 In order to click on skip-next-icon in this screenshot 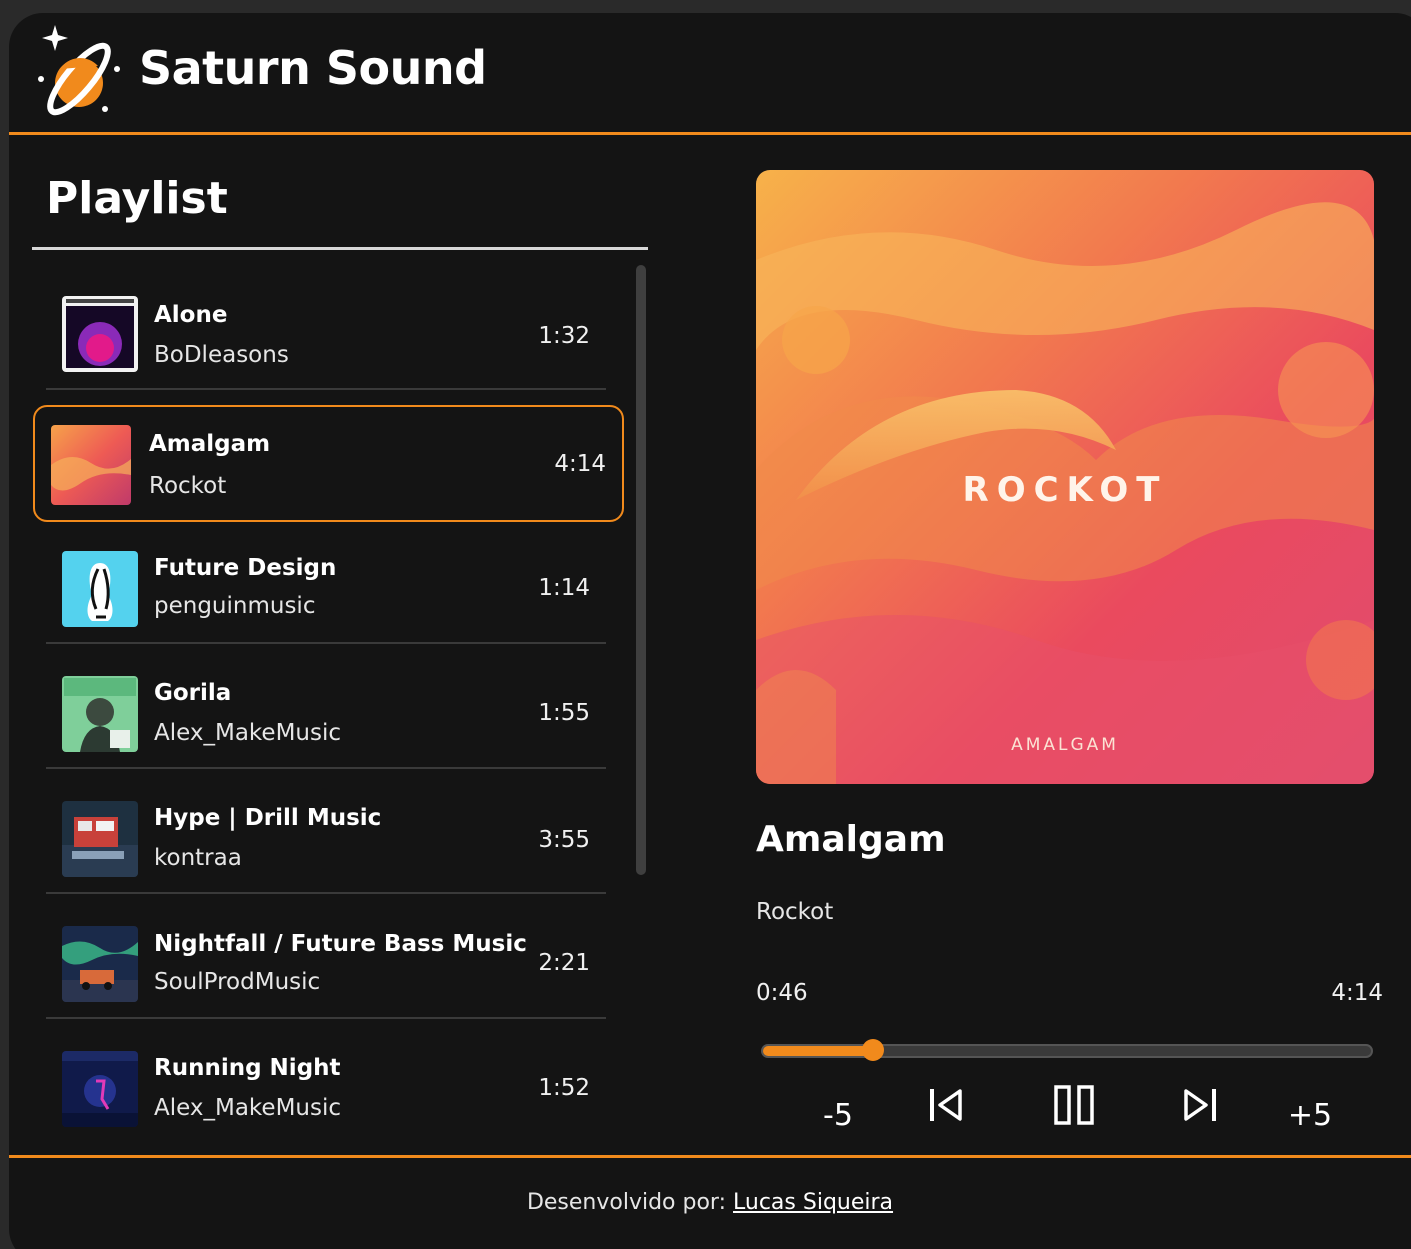, I will do `click(1200, 1105)`.